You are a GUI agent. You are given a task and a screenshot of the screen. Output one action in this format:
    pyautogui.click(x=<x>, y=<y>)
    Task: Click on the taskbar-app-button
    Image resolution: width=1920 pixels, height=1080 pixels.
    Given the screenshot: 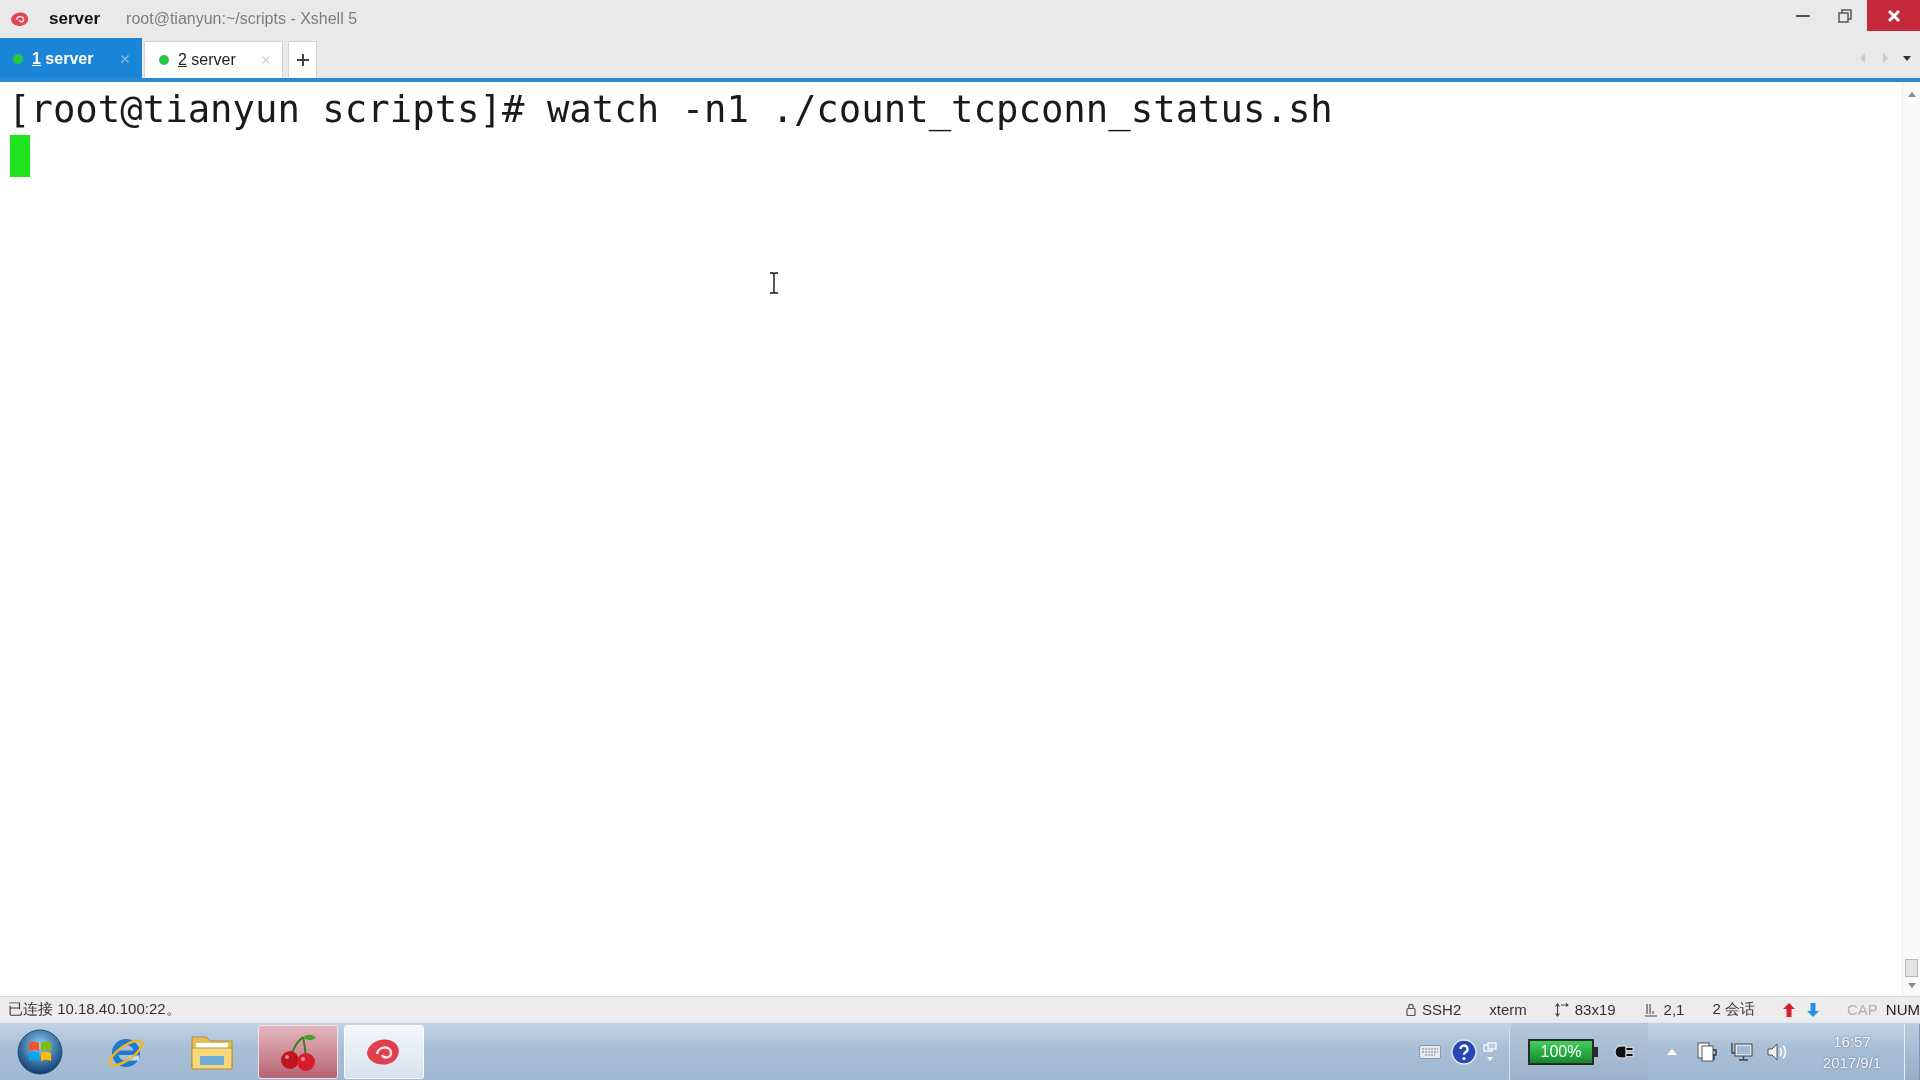 What is the action you would take?
    pyautogui.click(x=298, y=1051)
    